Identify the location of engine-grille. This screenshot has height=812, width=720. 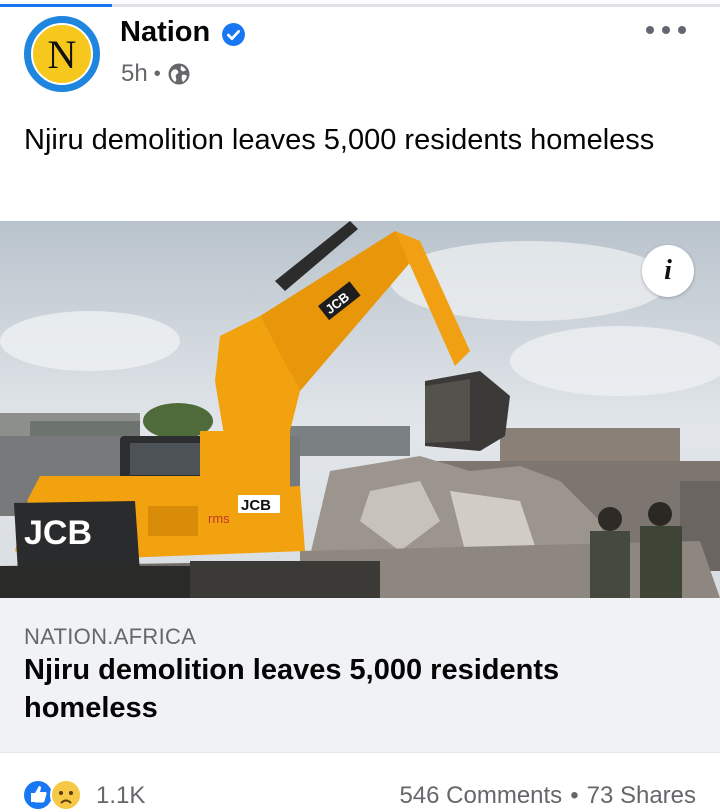
(173, 521).